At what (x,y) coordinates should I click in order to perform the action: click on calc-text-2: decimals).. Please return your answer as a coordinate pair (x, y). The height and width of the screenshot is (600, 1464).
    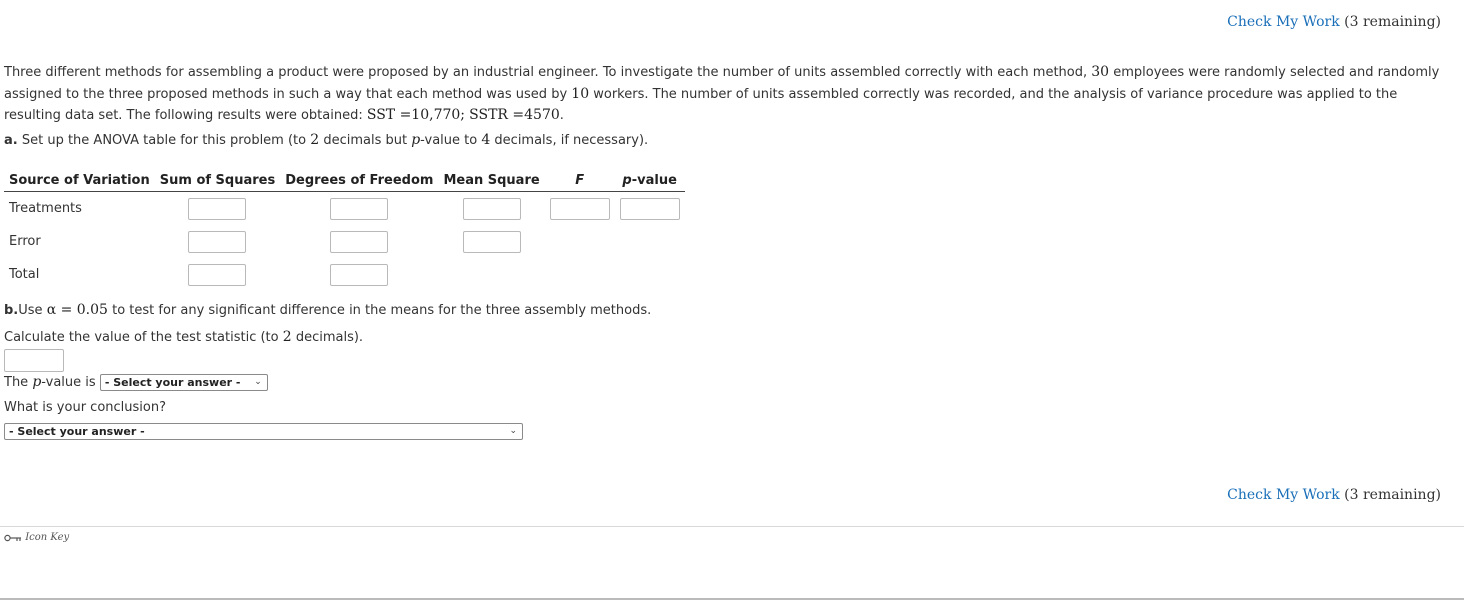
    Looking at the image, I should click on (329, 337).